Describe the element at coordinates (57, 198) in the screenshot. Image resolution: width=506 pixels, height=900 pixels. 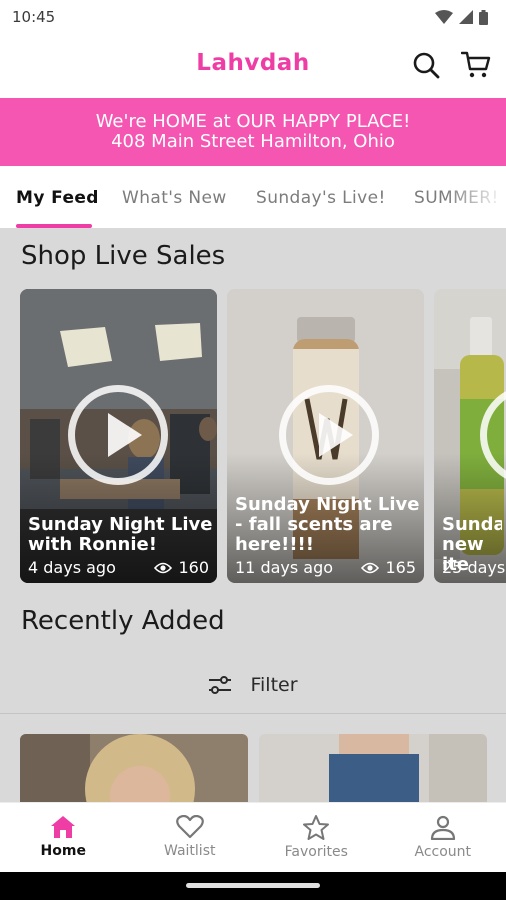
I see `tab-my-feed: My Feed` at that location.